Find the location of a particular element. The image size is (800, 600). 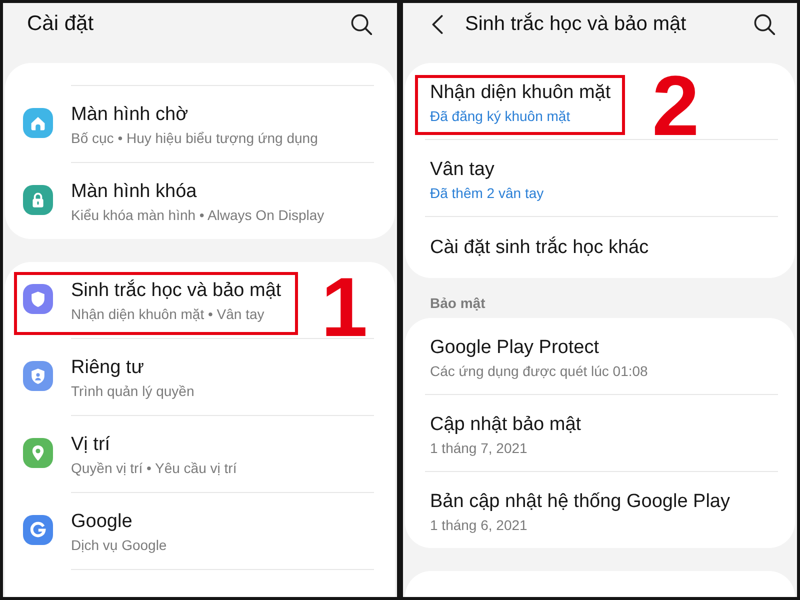

setting-title: Màn hình chờ is located at coordinates (129, 115).